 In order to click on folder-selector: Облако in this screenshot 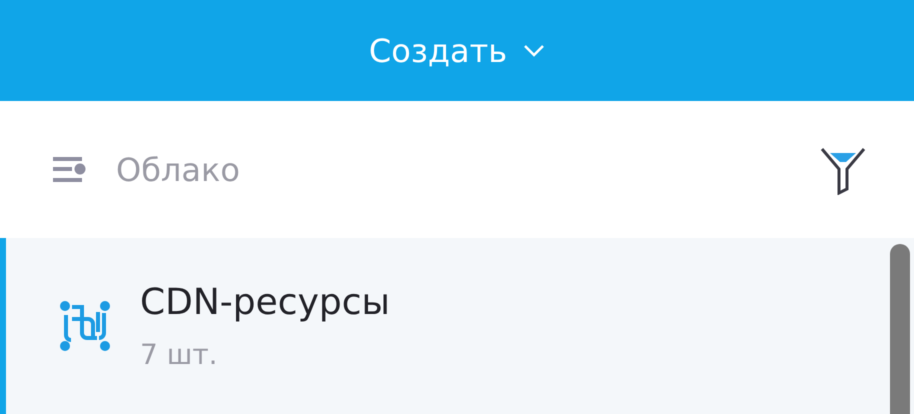, I will do `click(146, 170)`.